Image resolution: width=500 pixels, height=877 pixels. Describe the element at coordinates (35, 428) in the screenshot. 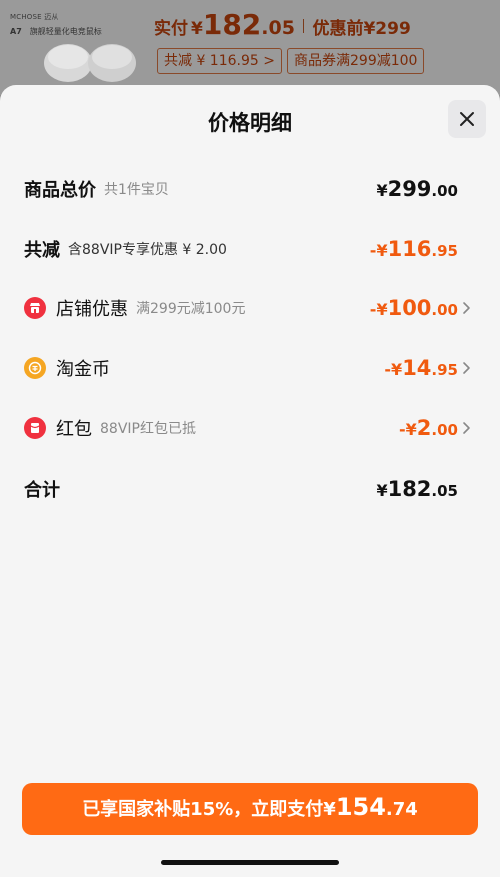

I see `red-packet-icon` at that location.